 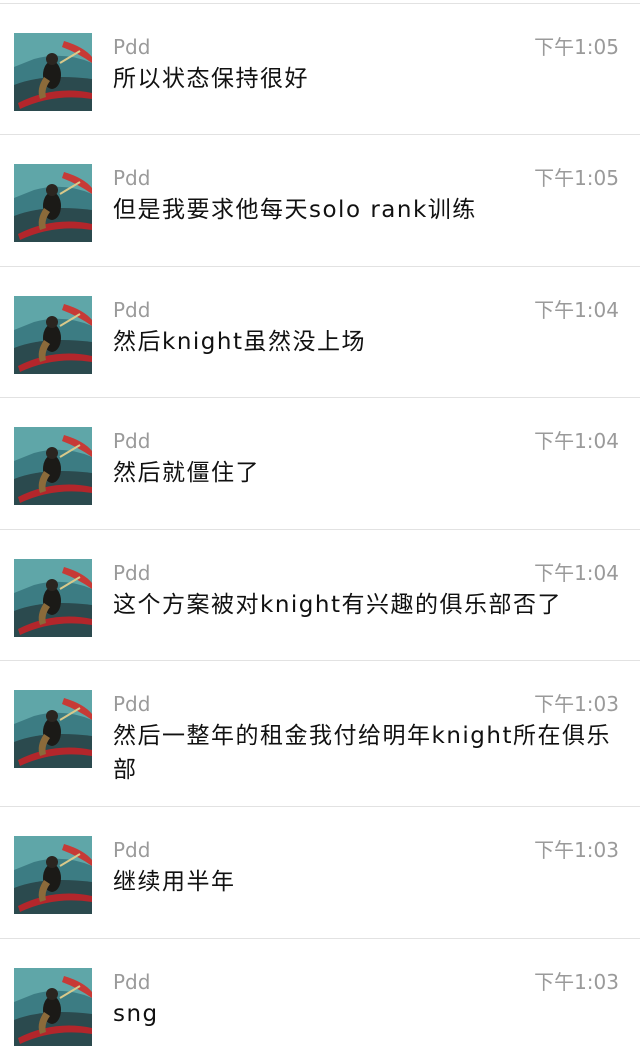 I want to click on message-text: 继续用半年, so click(x=174, y=882).